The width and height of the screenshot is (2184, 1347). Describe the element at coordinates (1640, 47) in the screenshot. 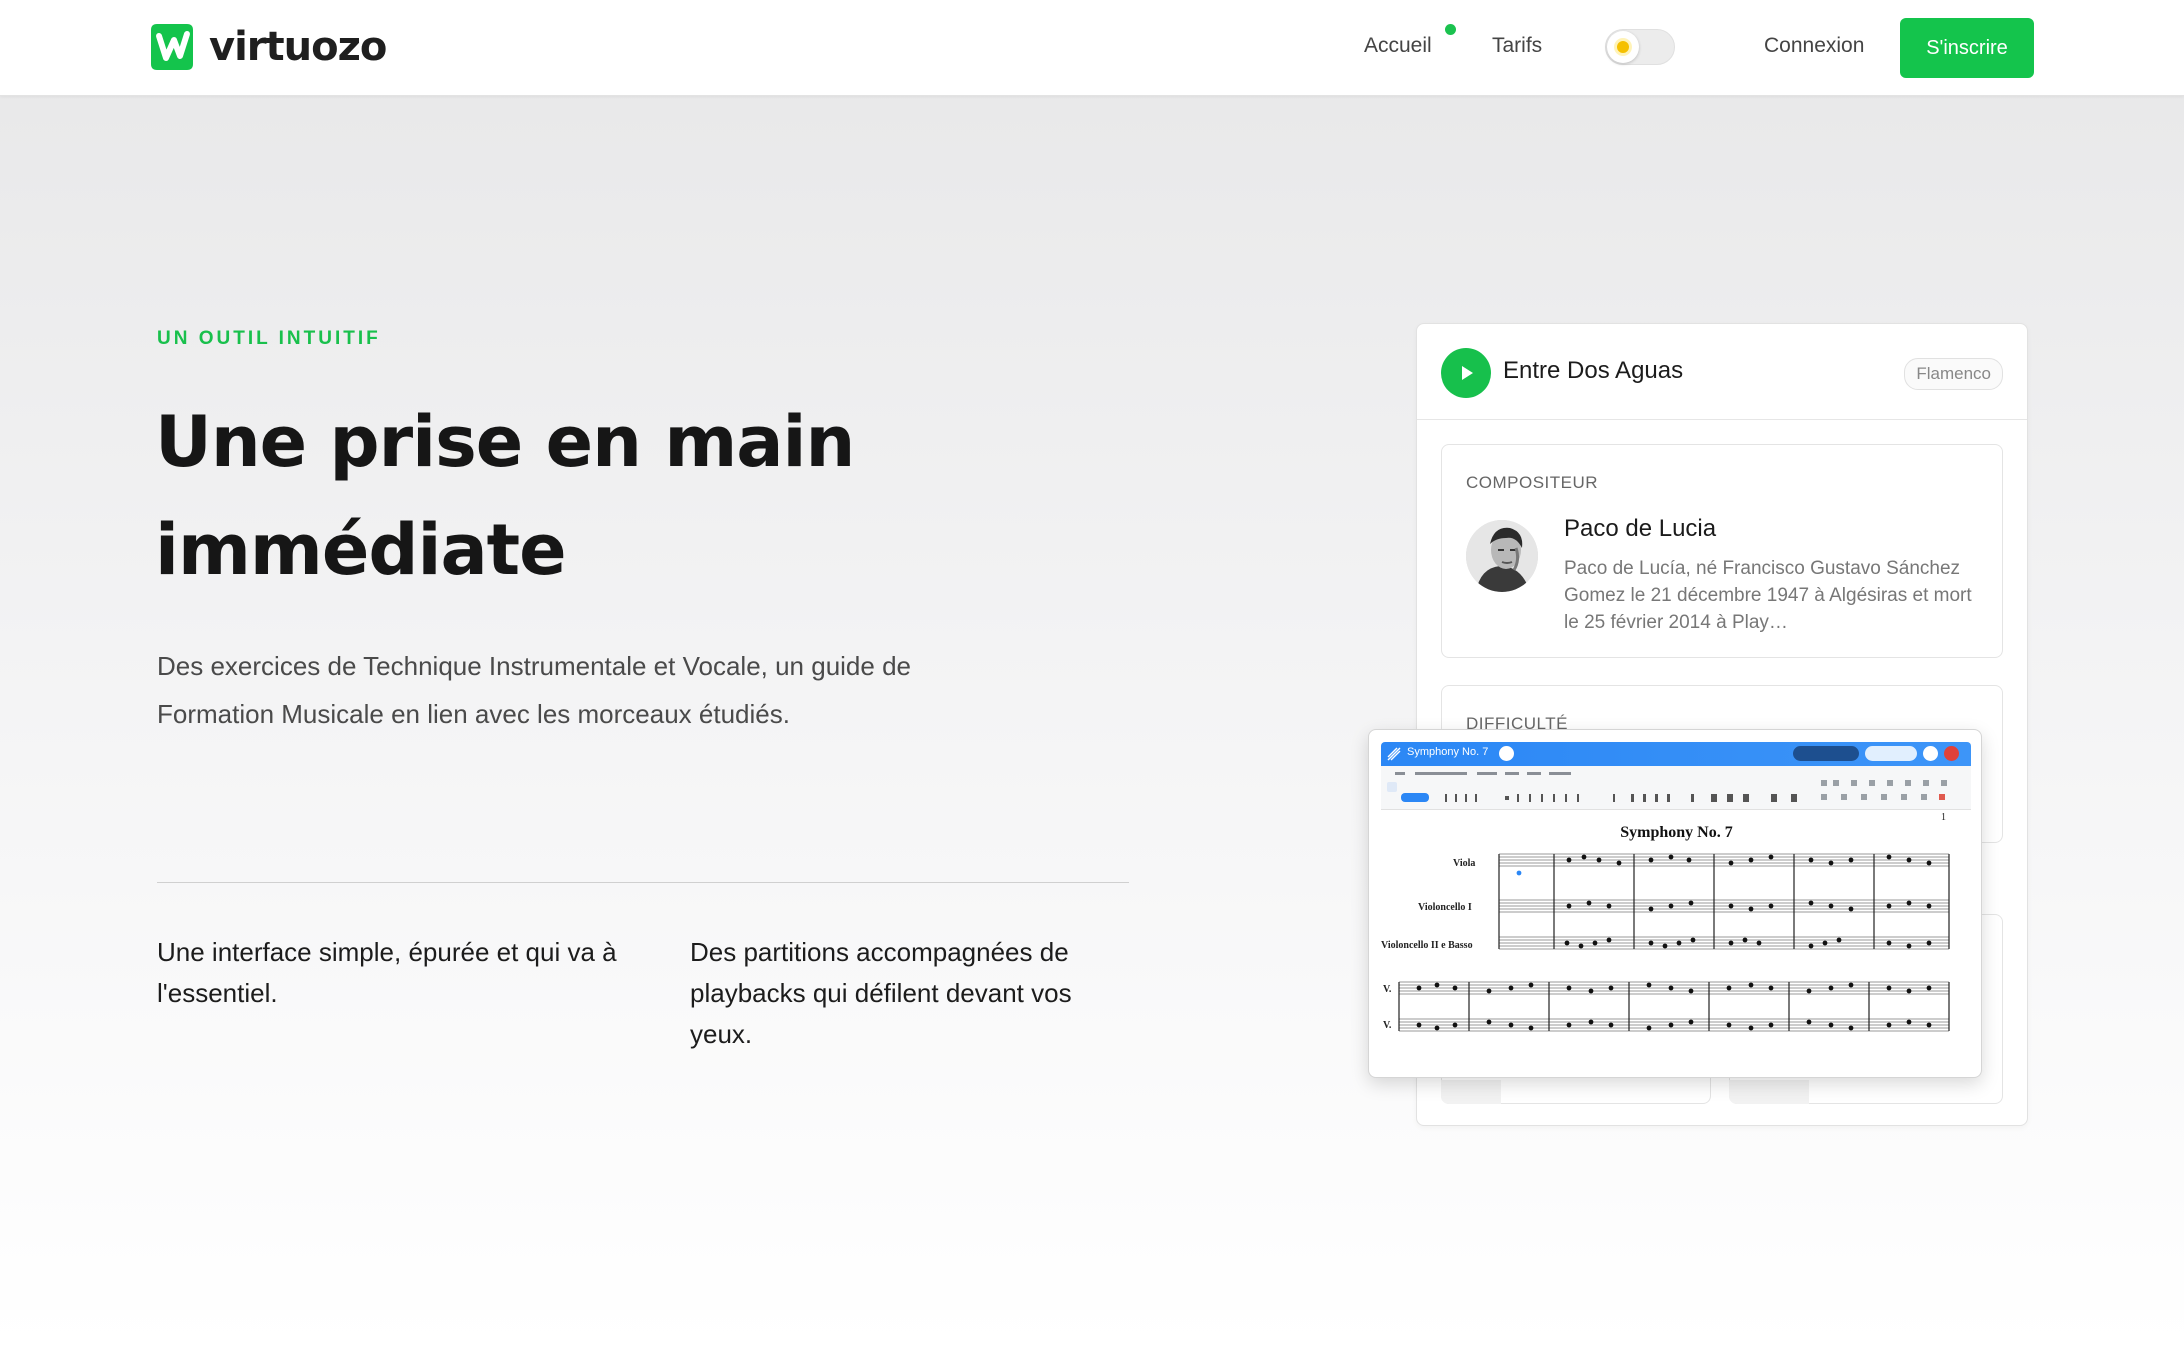

I see `theme-toggle` at that location.